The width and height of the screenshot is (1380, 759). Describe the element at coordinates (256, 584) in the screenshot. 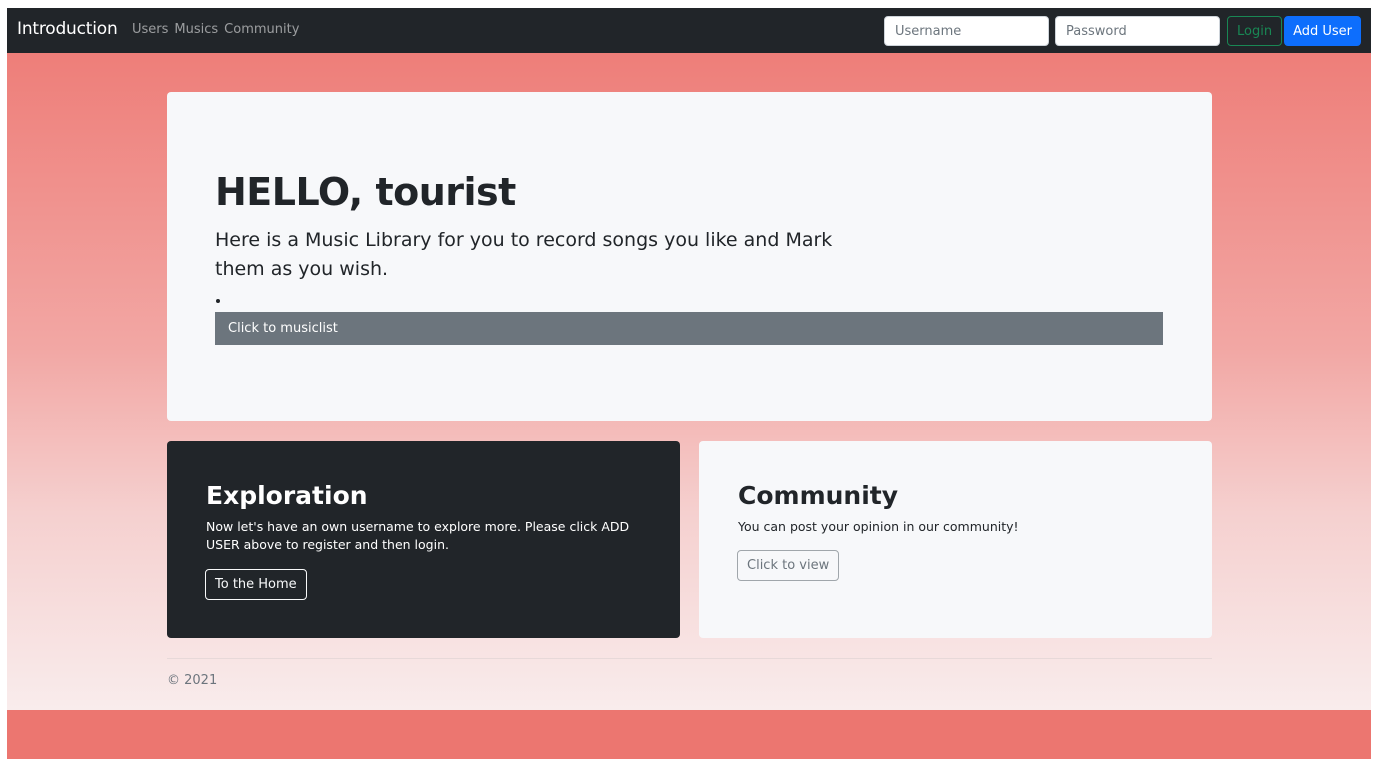

I see `to-home-button: To the Home` at that location.